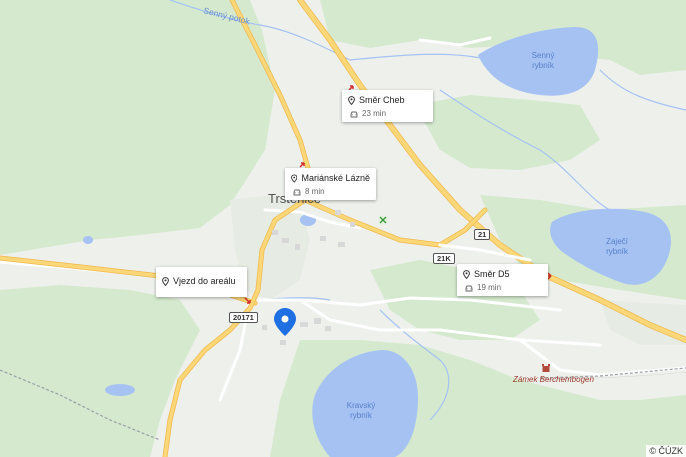 The image size is (686, 457). I want to click on direction-time: 19 min, so click(489, 287).